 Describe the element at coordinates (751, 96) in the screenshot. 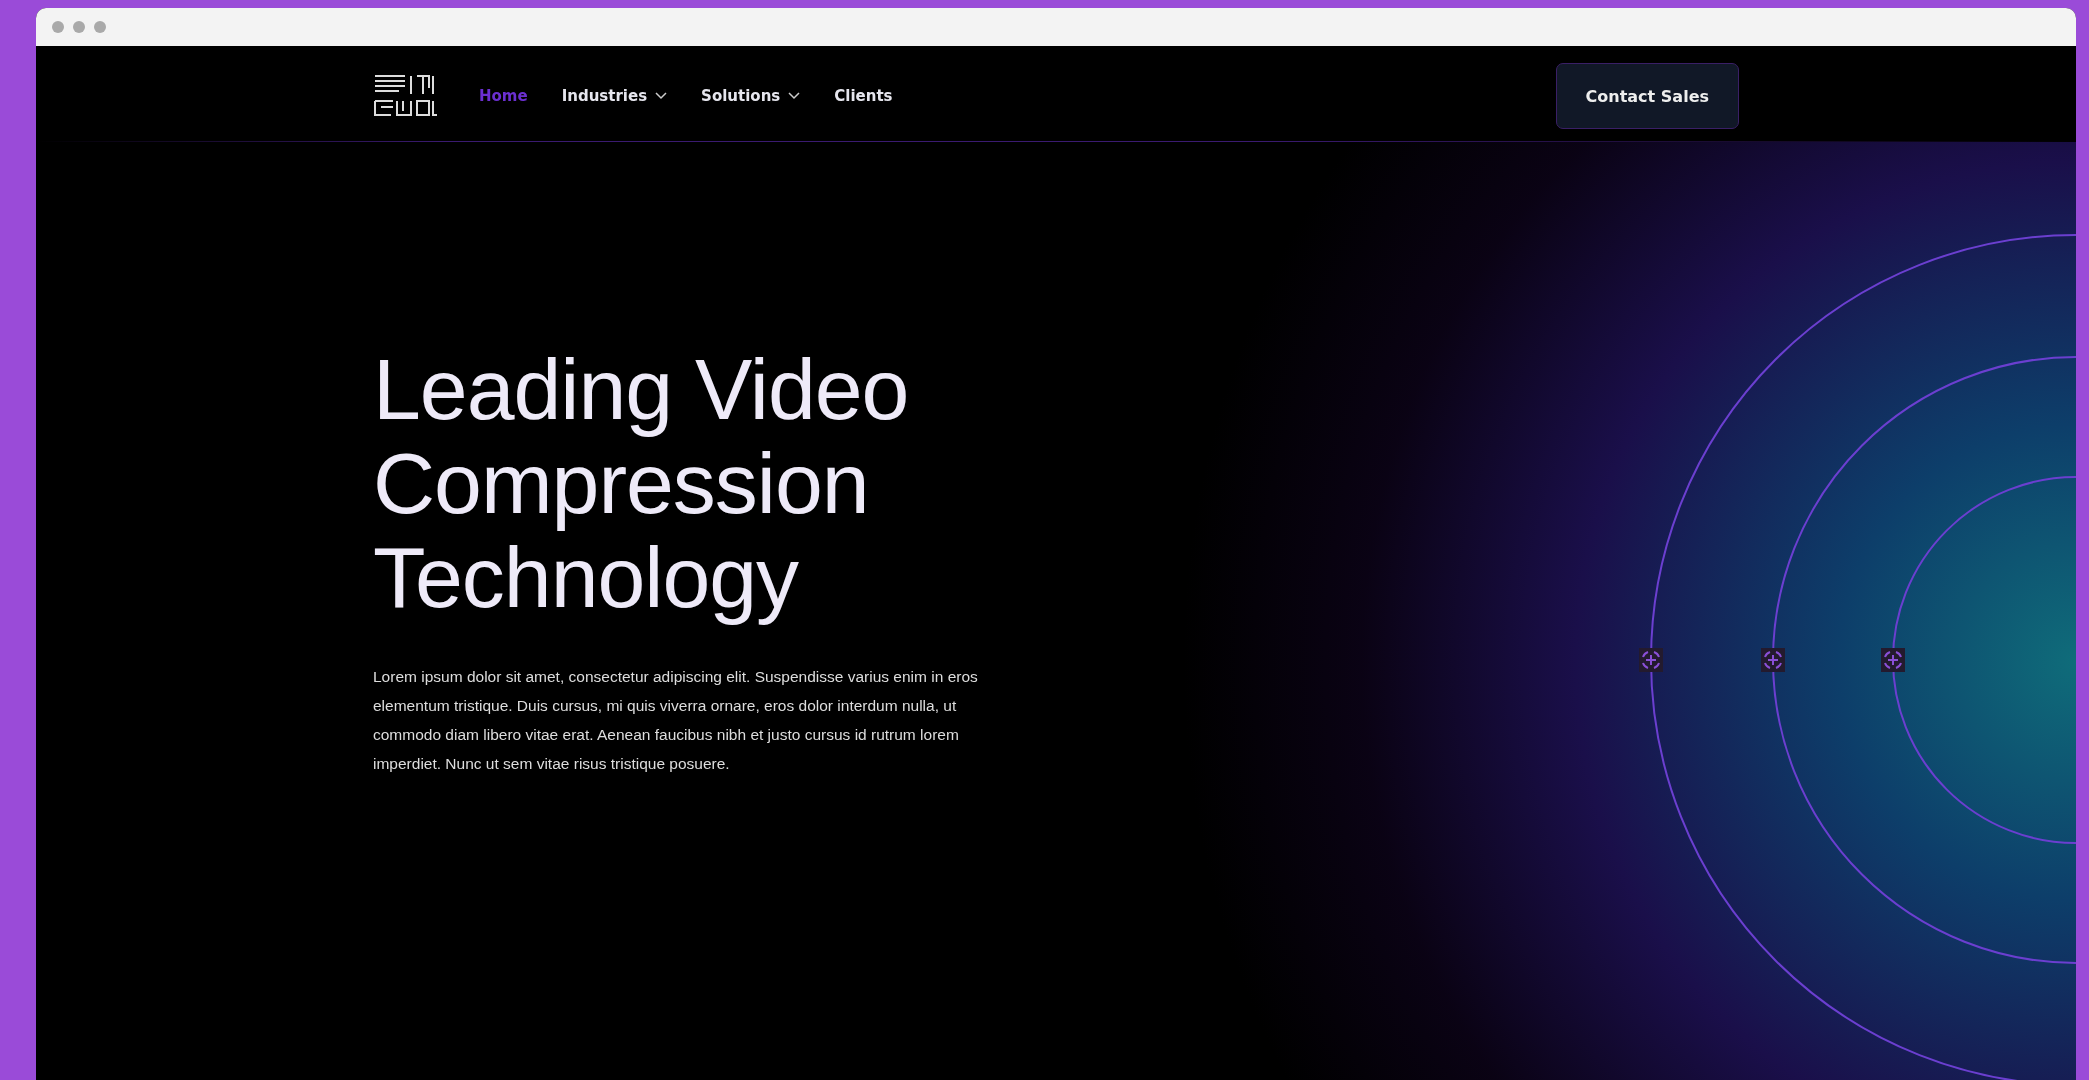

I see `nav-link: Solutions` at that location.